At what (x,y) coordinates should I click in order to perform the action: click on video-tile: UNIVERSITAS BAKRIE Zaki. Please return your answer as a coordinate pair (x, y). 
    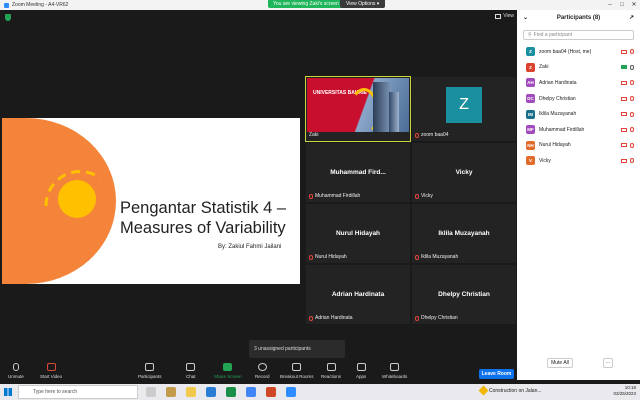
    Looking at the image, I should click on (358, 109).